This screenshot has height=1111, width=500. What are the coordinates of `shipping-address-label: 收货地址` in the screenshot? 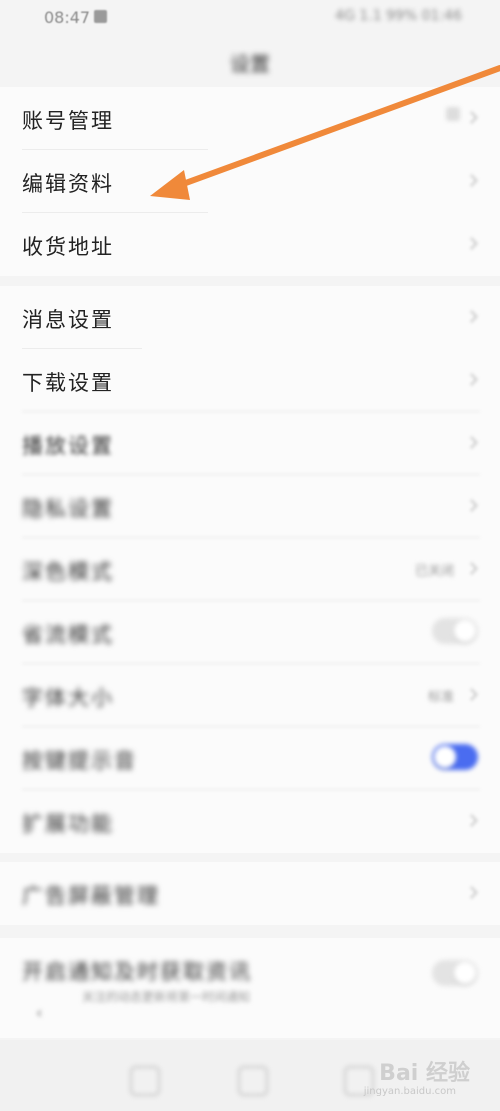 It's located at (68, 247).